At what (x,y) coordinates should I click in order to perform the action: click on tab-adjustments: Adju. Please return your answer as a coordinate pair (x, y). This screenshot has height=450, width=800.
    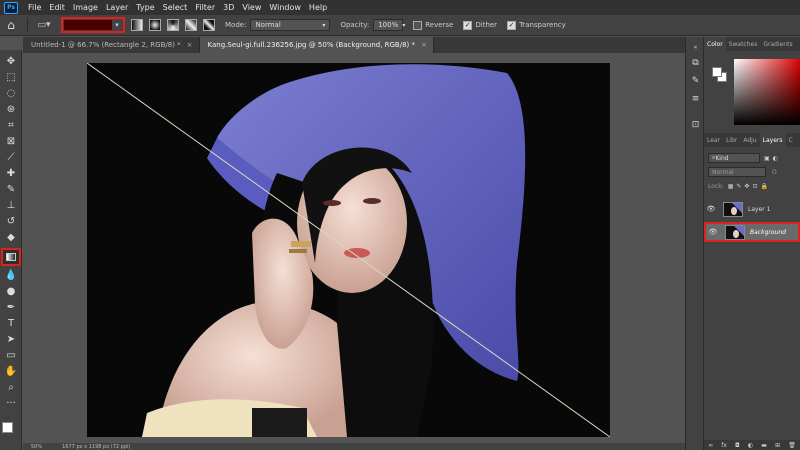
    Looking at the image, I should click on (749, 140).